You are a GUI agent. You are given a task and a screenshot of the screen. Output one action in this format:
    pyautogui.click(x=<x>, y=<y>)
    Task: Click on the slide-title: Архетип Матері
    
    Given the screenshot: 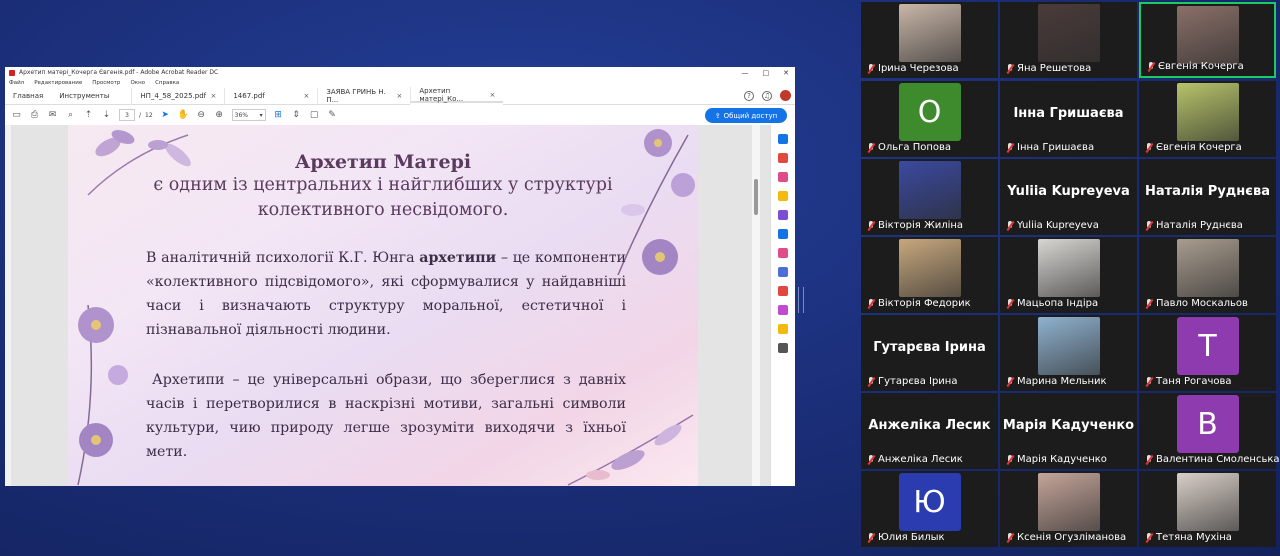 What is the action you would take?
    pyautogui.click(x=383, y=162)
    